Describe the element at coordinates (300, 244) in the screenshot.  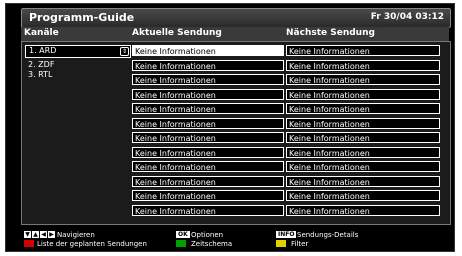
I see `yellow-key-label: Filter` at that location.